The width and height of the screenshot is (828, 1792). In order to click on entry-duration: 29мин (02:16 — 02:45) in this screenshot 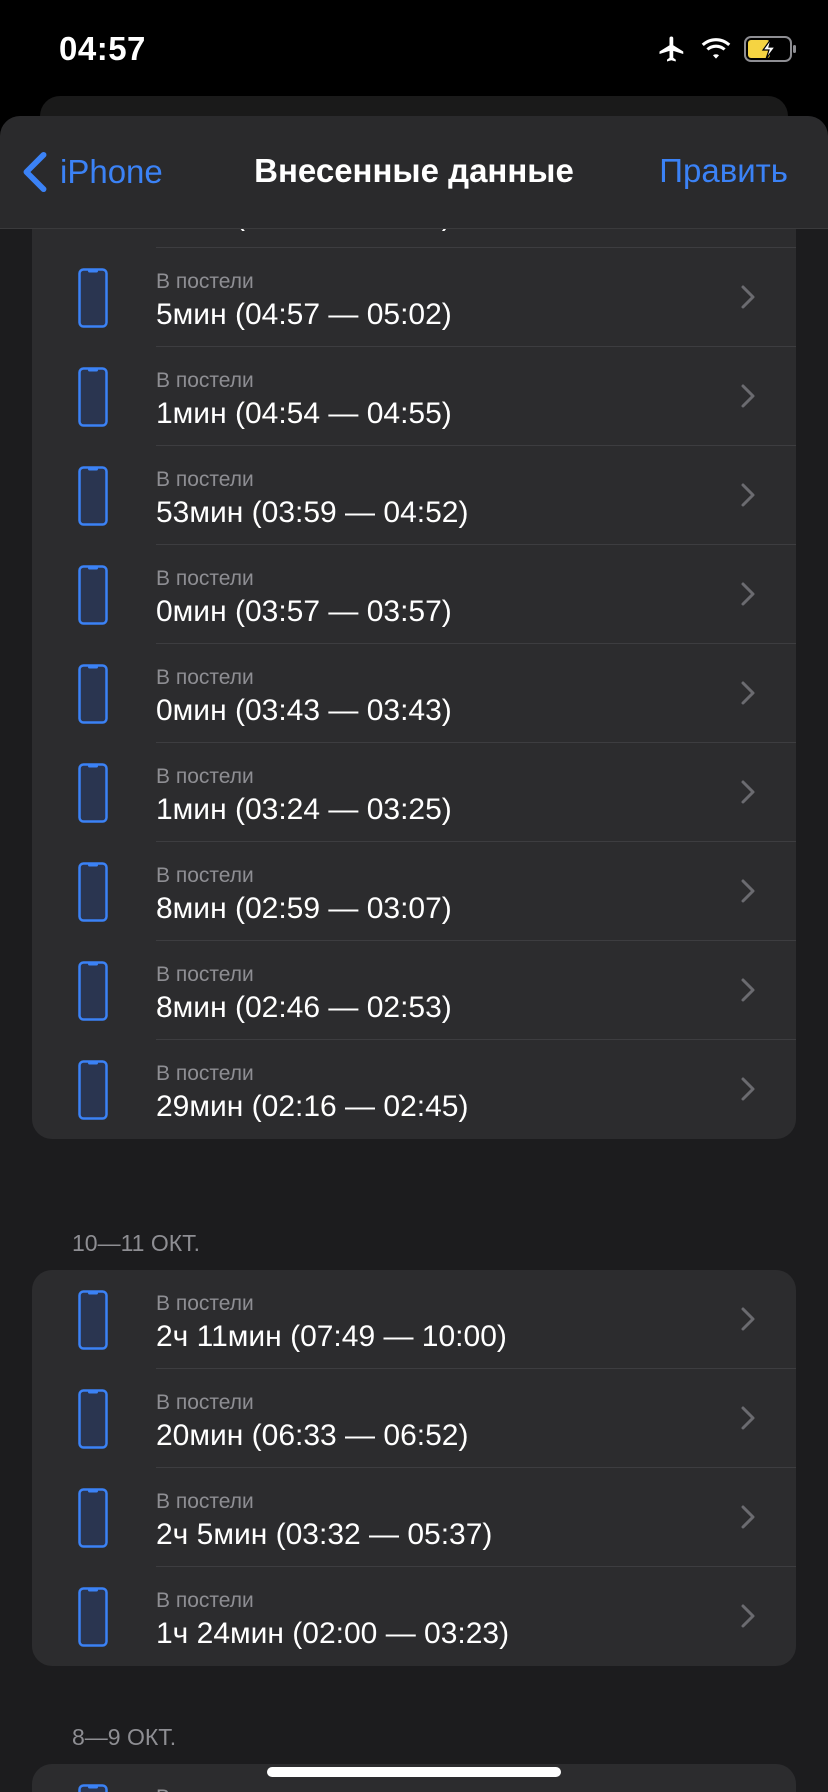, I will do `click(312, 1106)`.